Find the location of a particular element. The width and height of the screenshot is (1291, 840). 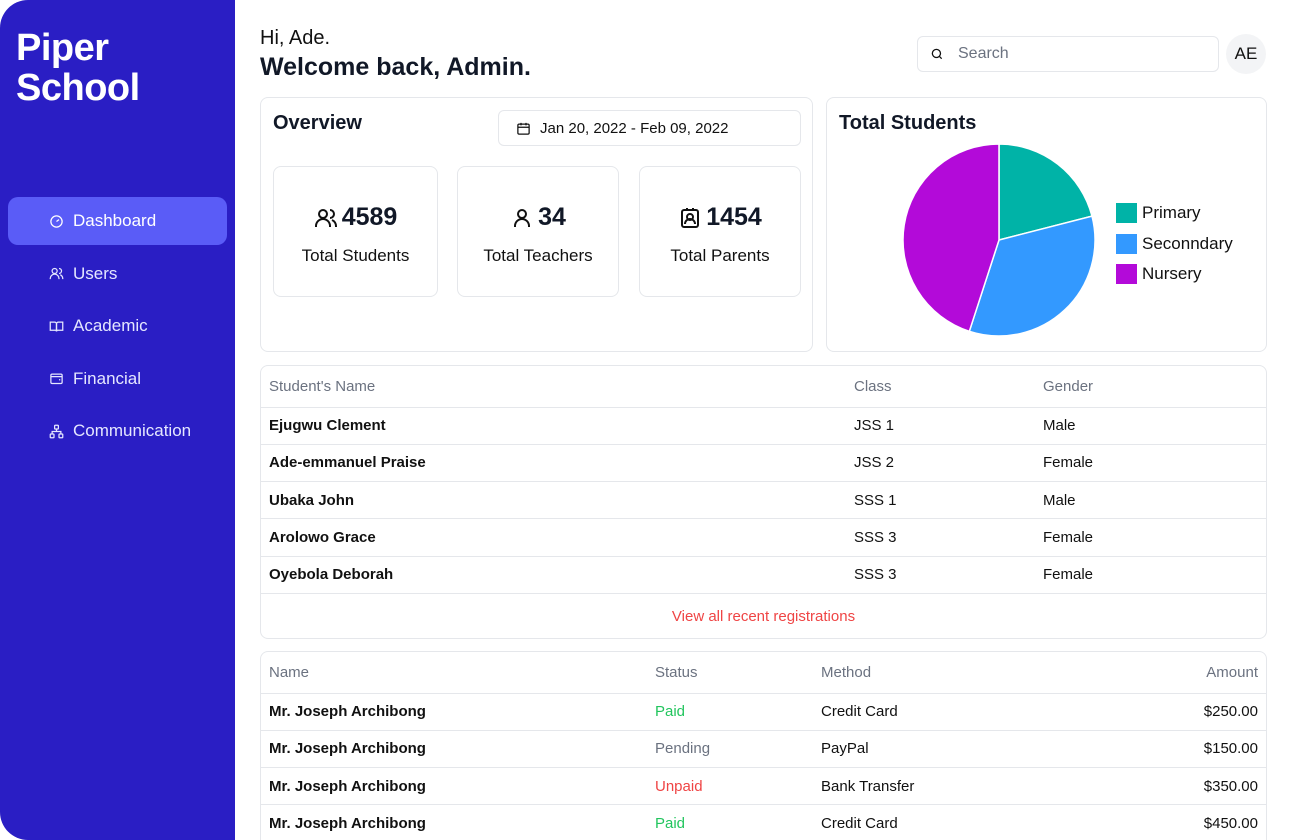

legend-label: Nursery is located at coordinates (1172, 274).